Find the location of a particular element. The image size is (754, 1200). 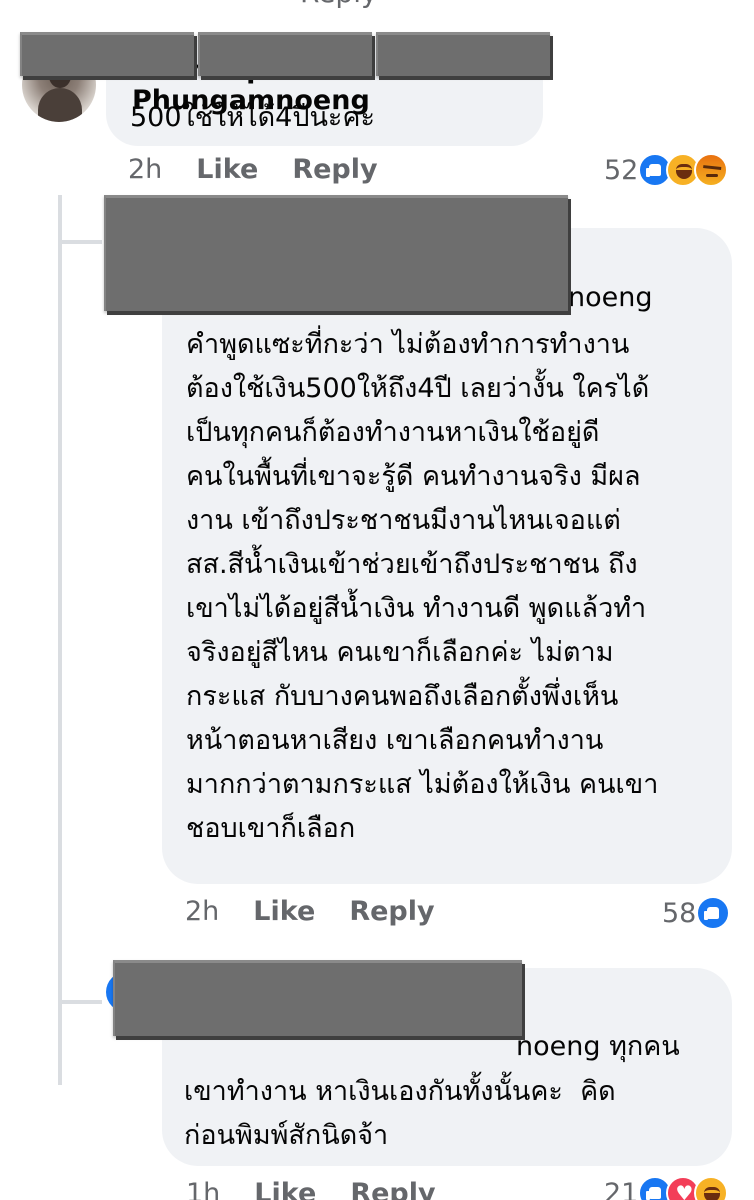

reaction-count: 21 is located at coordinates (621, 1188).